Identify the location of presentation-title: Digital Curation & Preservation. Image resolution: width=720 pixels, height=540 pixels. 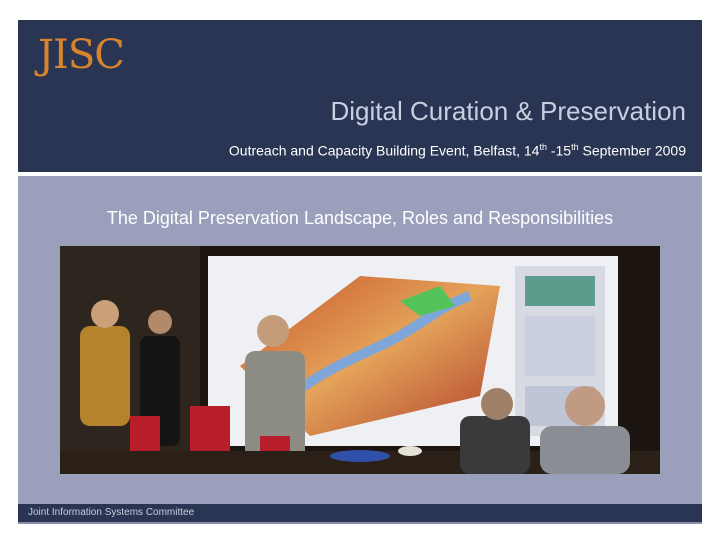
(508, 111).